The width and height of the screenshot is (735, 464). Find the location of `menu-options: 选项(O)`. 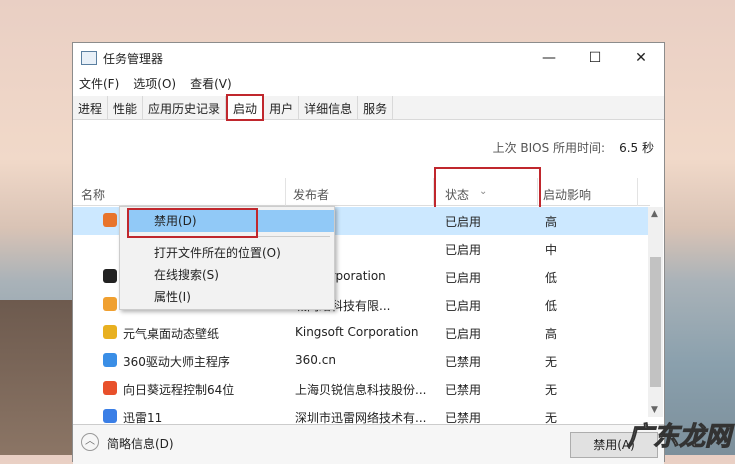

menu-options: 选项(O) is located at coordinates (154, 83).